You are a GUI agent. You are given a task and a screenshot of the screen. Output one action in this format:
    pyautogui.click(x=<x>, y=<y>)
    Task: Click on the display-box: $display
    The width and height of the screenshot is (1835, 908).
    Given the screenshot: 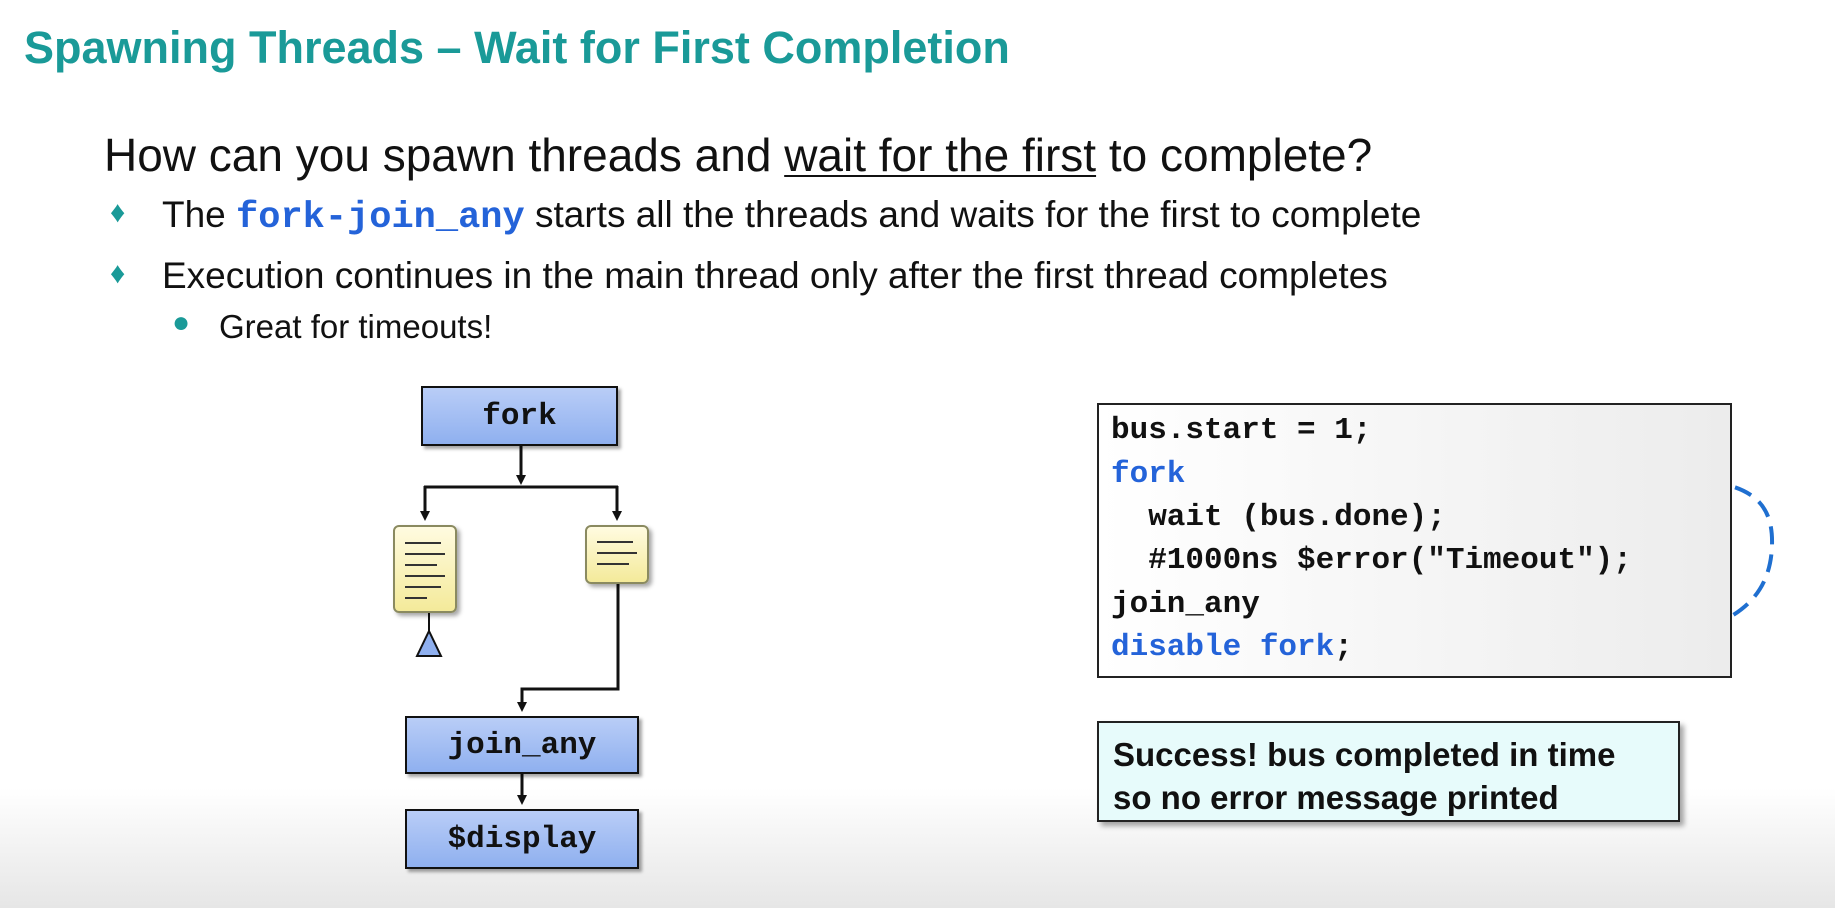 What is the action you would take?
    pyautogui.click(x=522, y=839)
    